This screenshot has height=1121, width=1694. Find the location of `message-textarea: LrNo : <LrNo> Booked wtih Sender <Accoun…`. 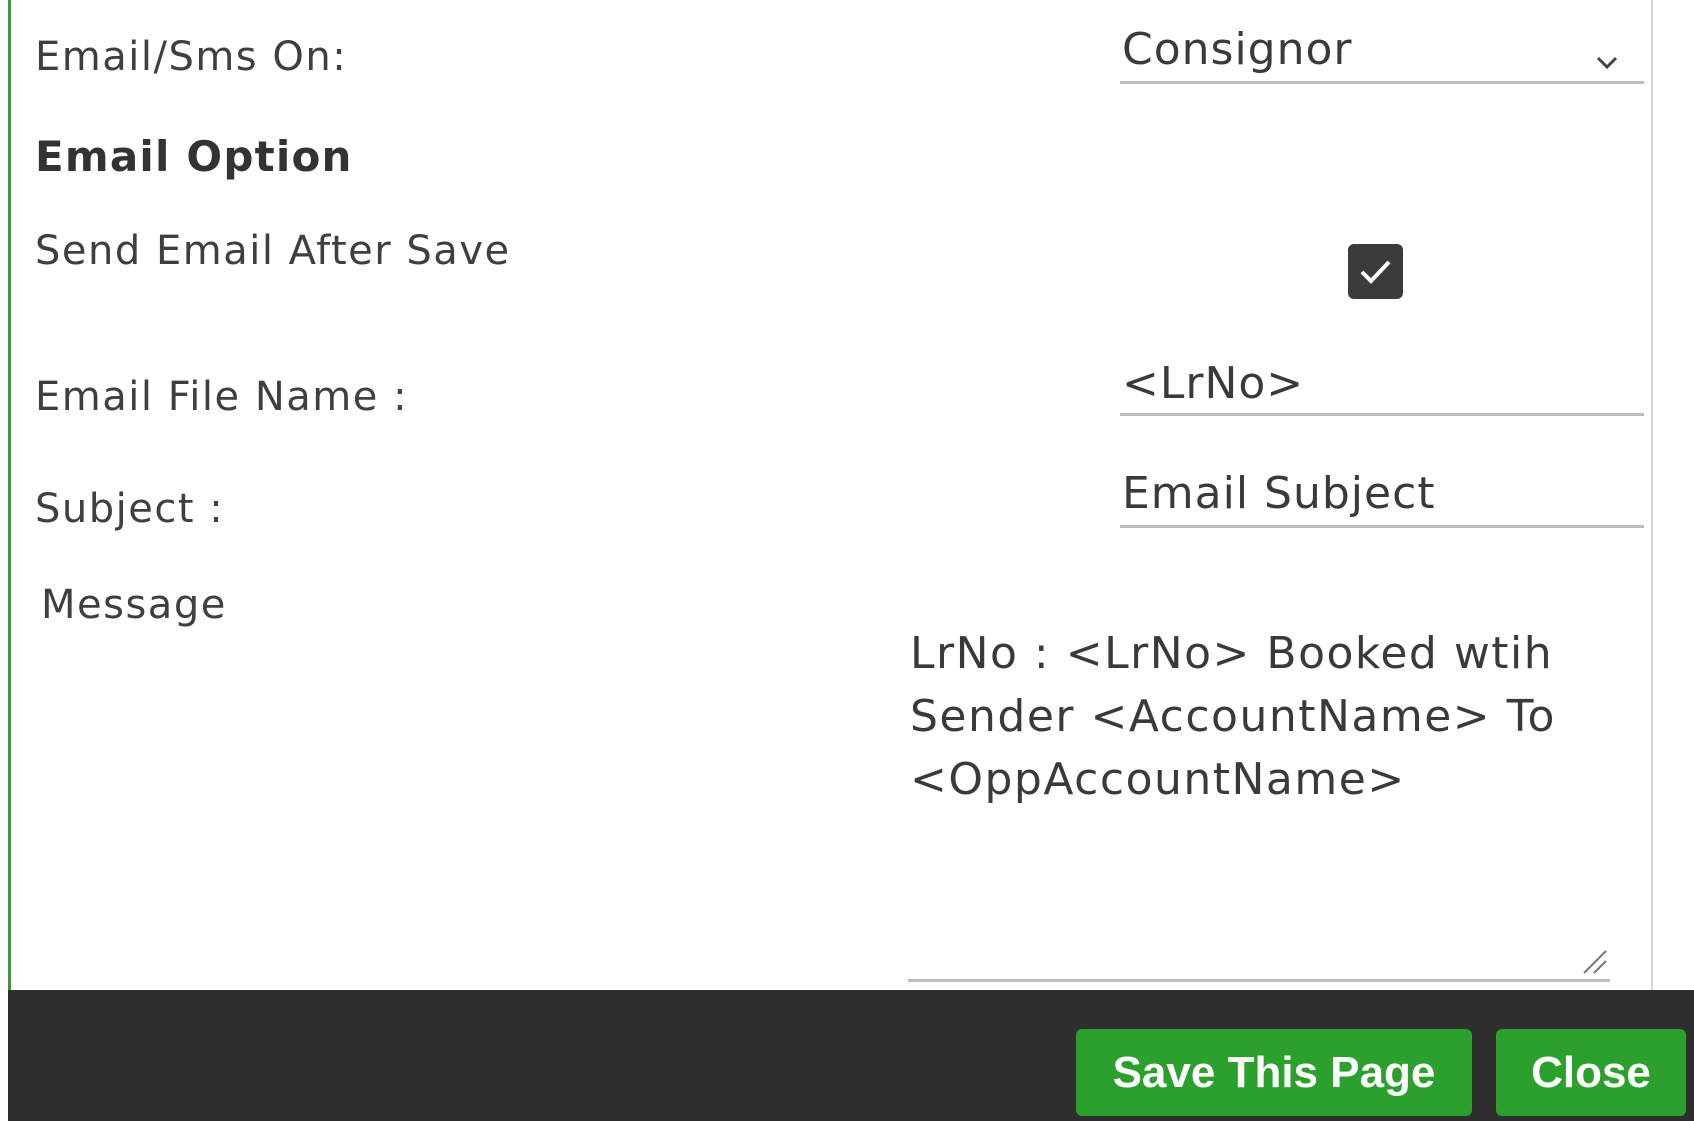

message-textarea: LrNo : <LrNo> Booked wtih Sender <Accoun… is located at coordinates (1259, 791).